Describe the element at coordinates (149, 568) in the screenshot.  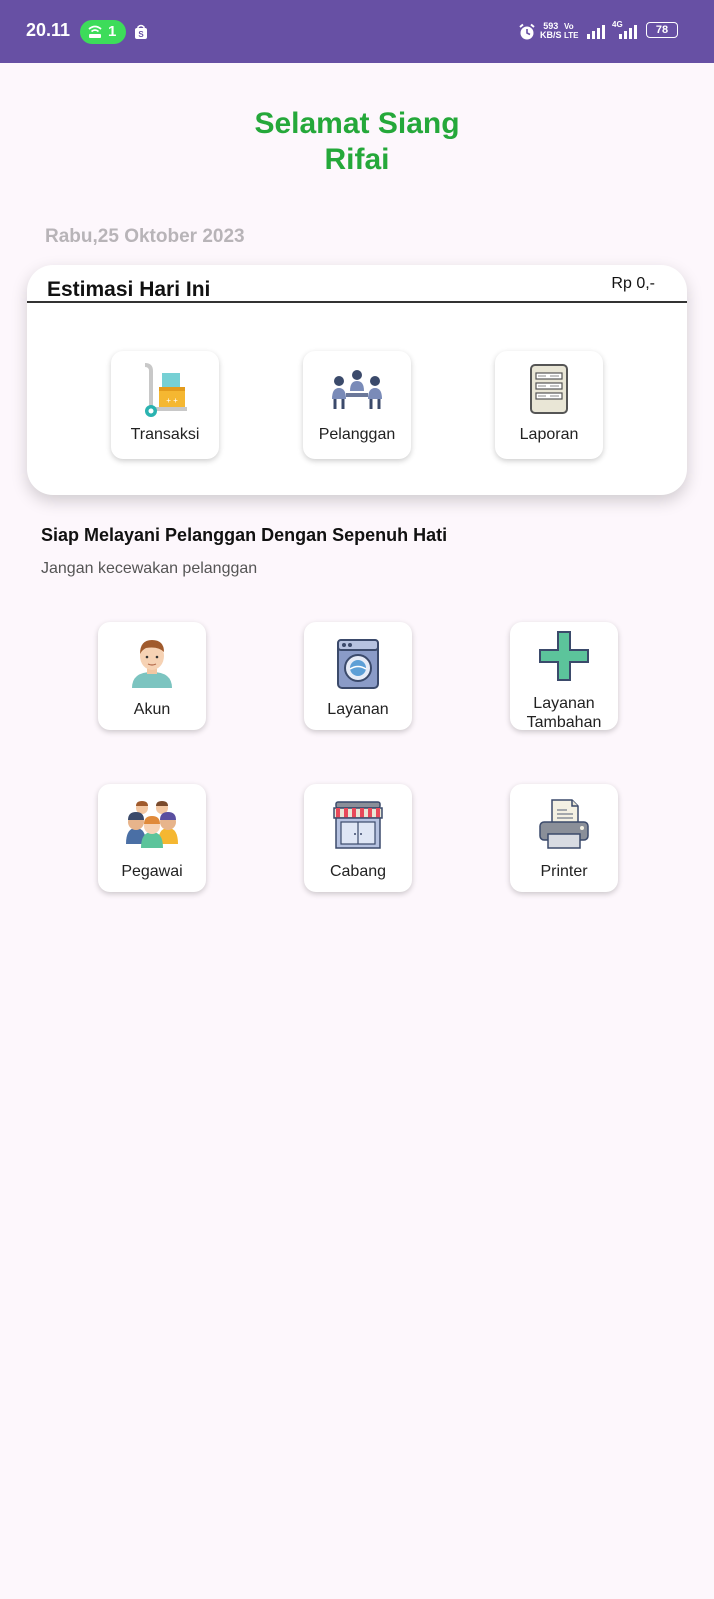
I see `section-subtitle: Jangan kecewakan pelanggan` at that location.